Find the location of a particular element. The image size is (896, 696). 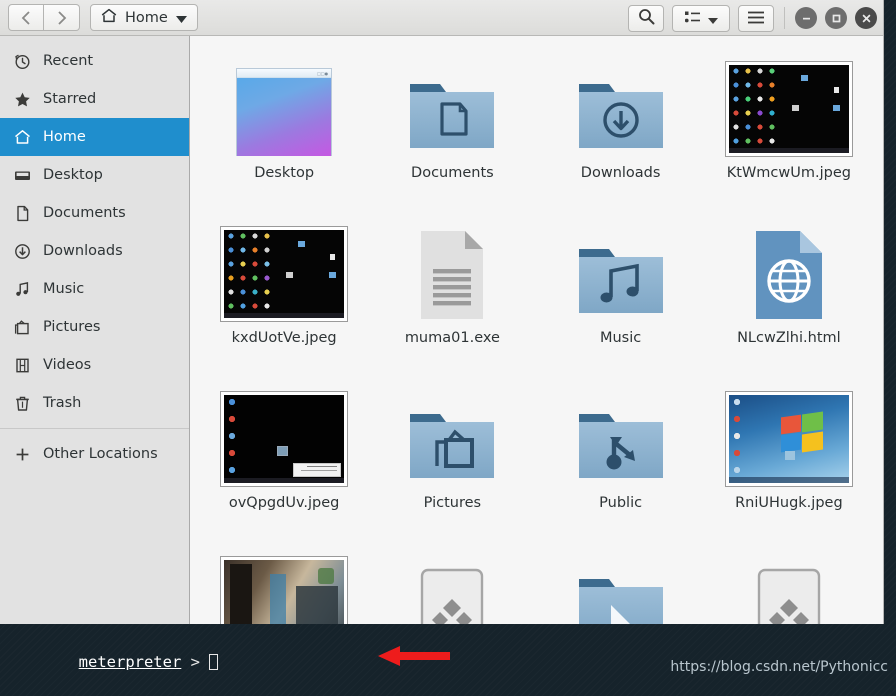

sidebar-item-documents: Documents is located at coordinates (94, 213).